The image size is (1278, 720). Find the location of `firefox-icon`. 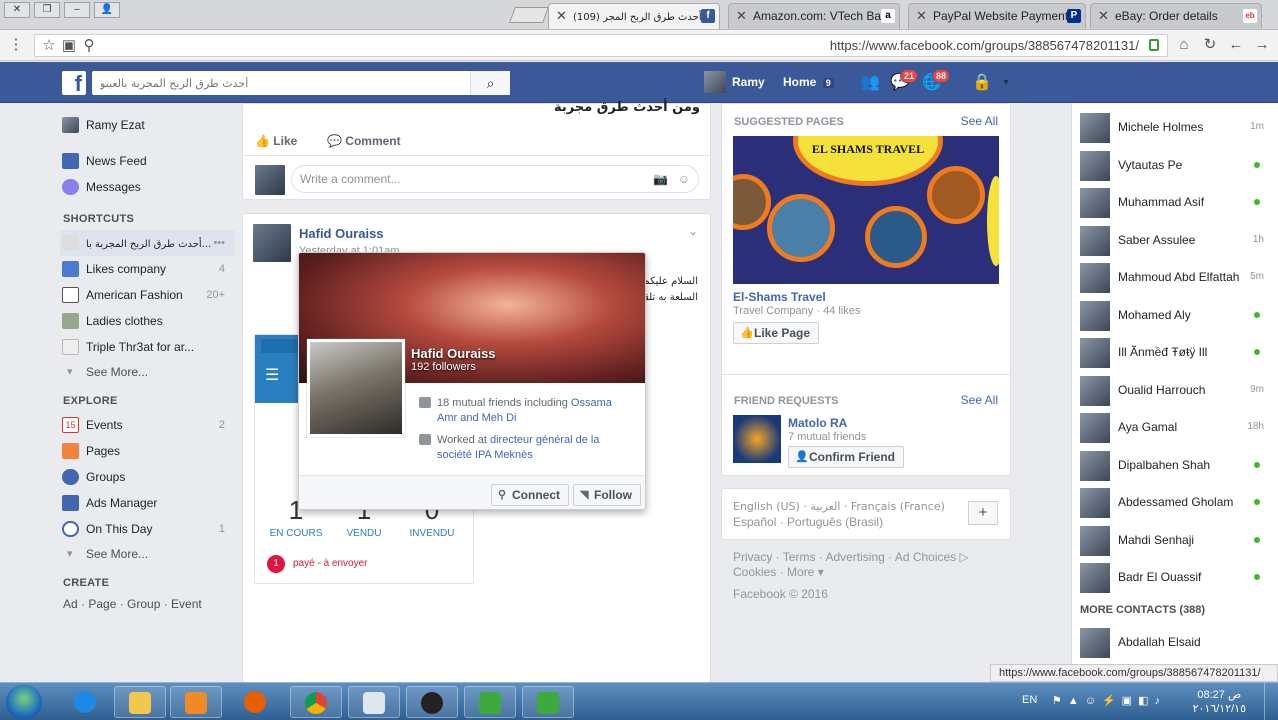

firefox-icon is located at coordinates (256, 702).